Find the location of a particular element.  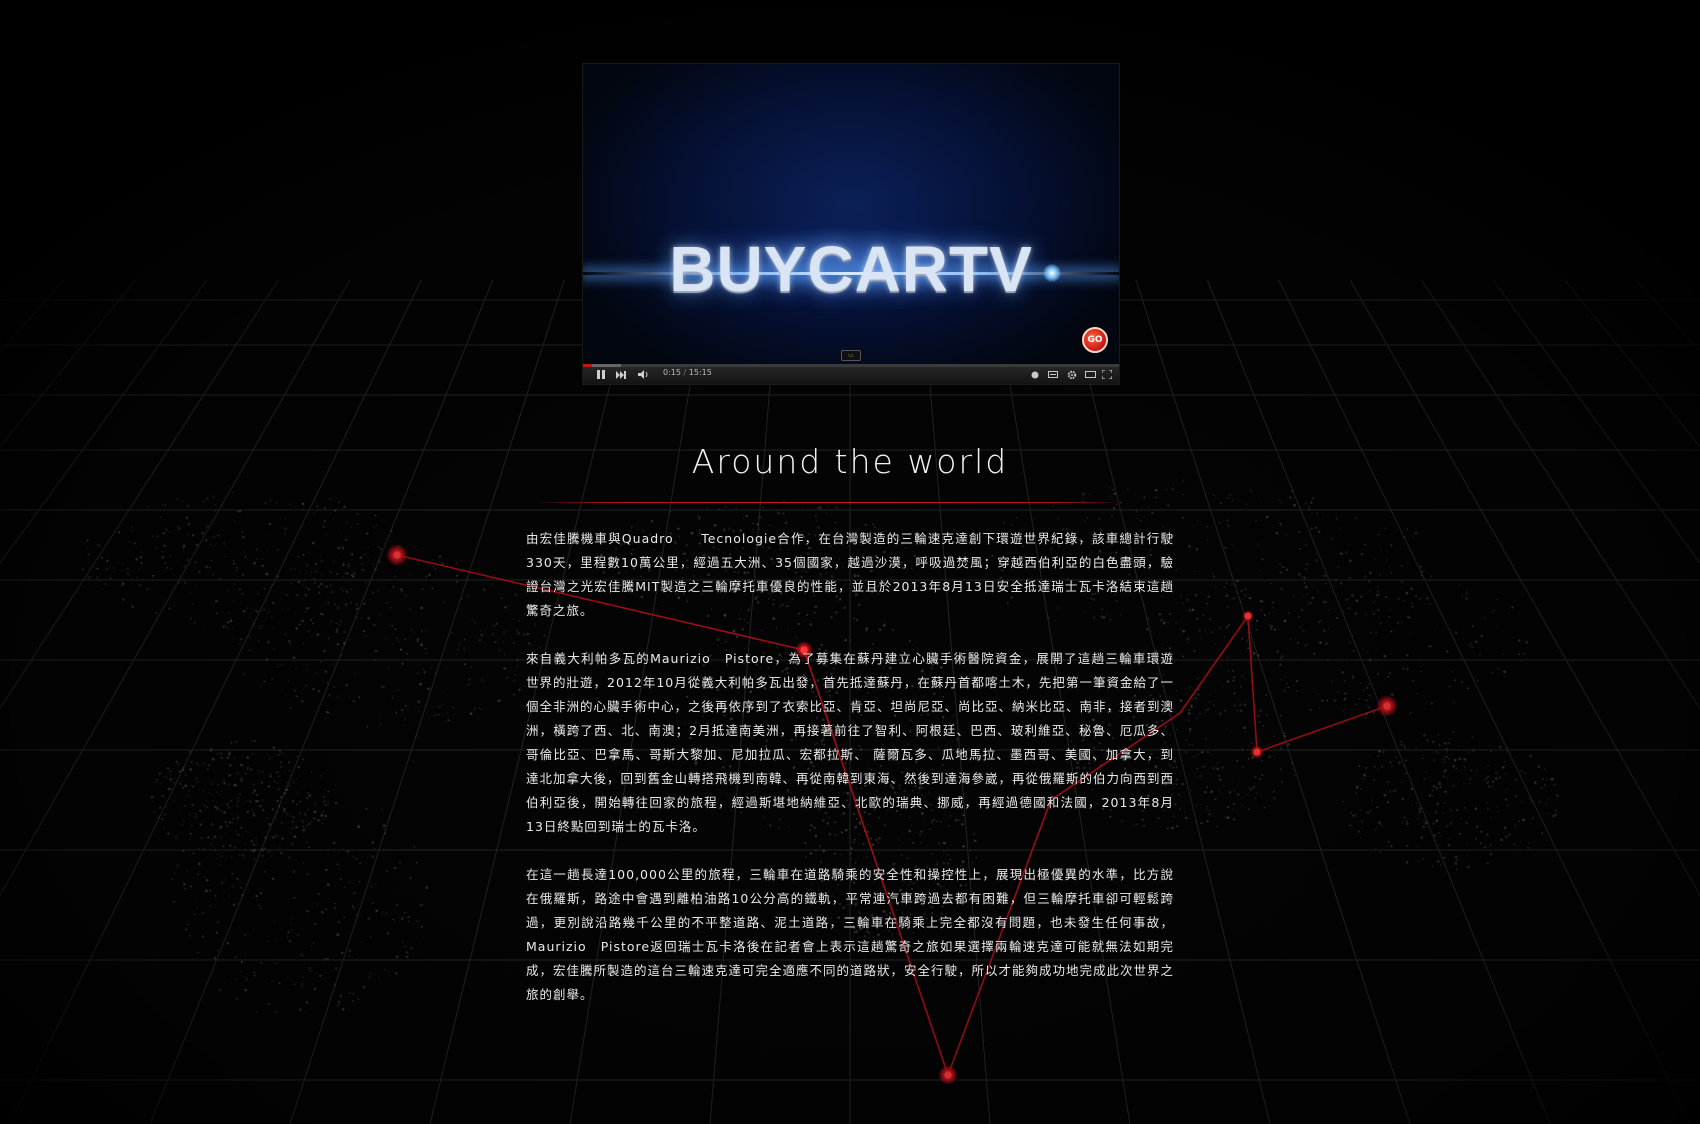

captions-icon is located at coordinates (1053, 374).